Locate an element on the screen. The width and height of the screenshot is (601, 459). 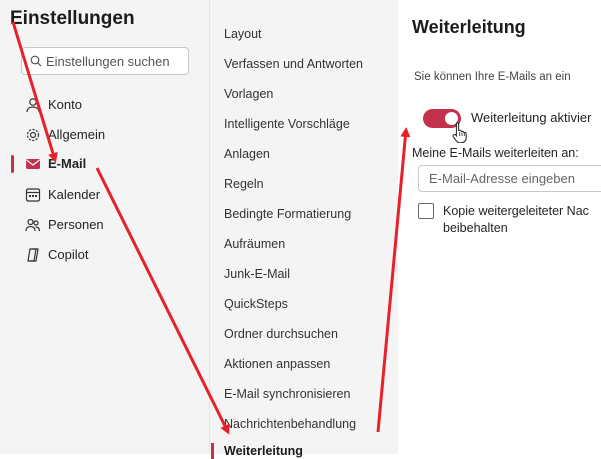
sidebar-item-personen: Personen is located at coordinates (104, 225).